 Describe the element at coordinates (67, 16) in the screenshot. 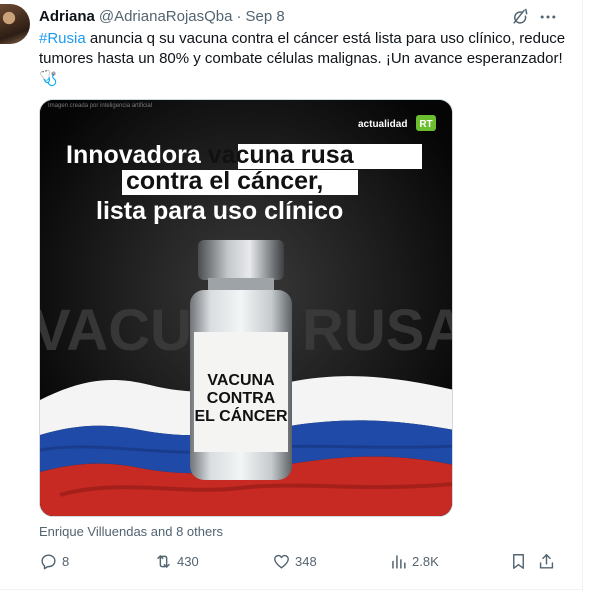

I see `author-name: Adriana` at that location.